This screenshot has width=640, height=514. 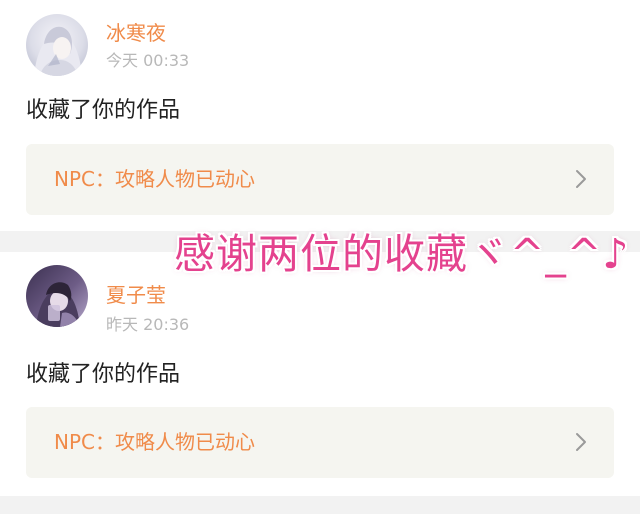 I want to click on divider, so click(x=320, y=505).